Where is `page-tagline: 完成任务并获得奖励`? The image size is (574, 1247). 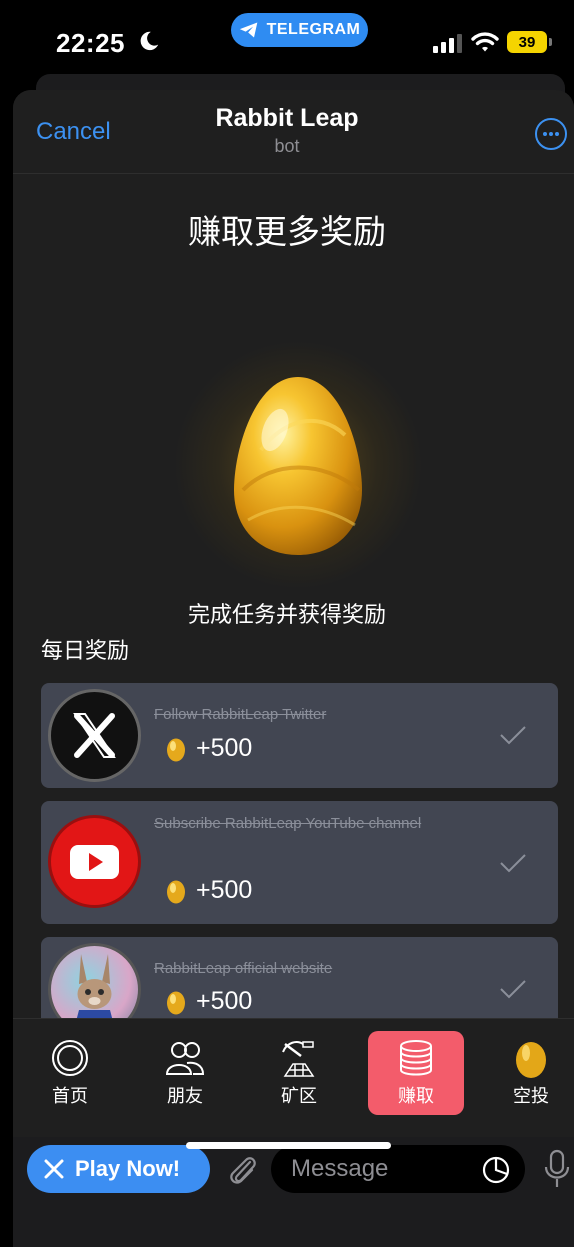 page-tagline: 完成任务并获得奖励 is located at coordinates (286, 614).